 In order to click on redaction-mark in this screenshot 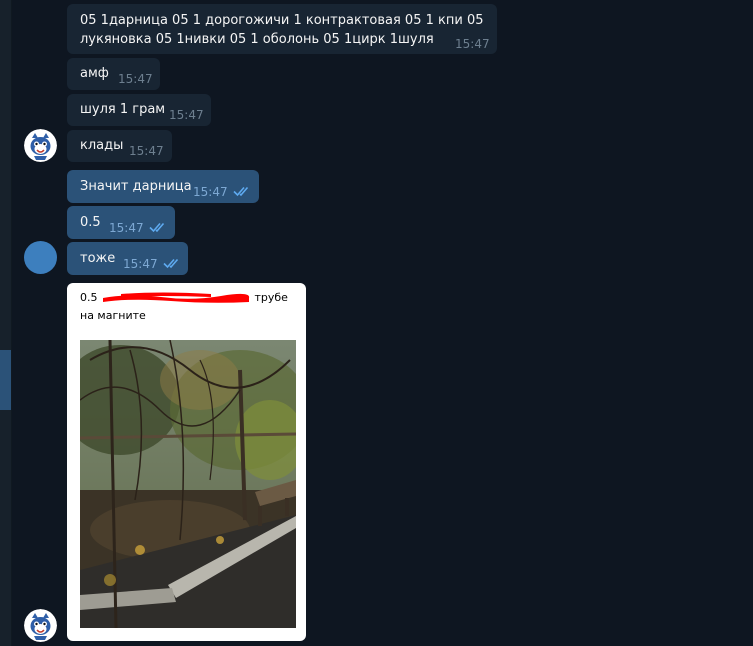, I will do `click(176, 297)`.